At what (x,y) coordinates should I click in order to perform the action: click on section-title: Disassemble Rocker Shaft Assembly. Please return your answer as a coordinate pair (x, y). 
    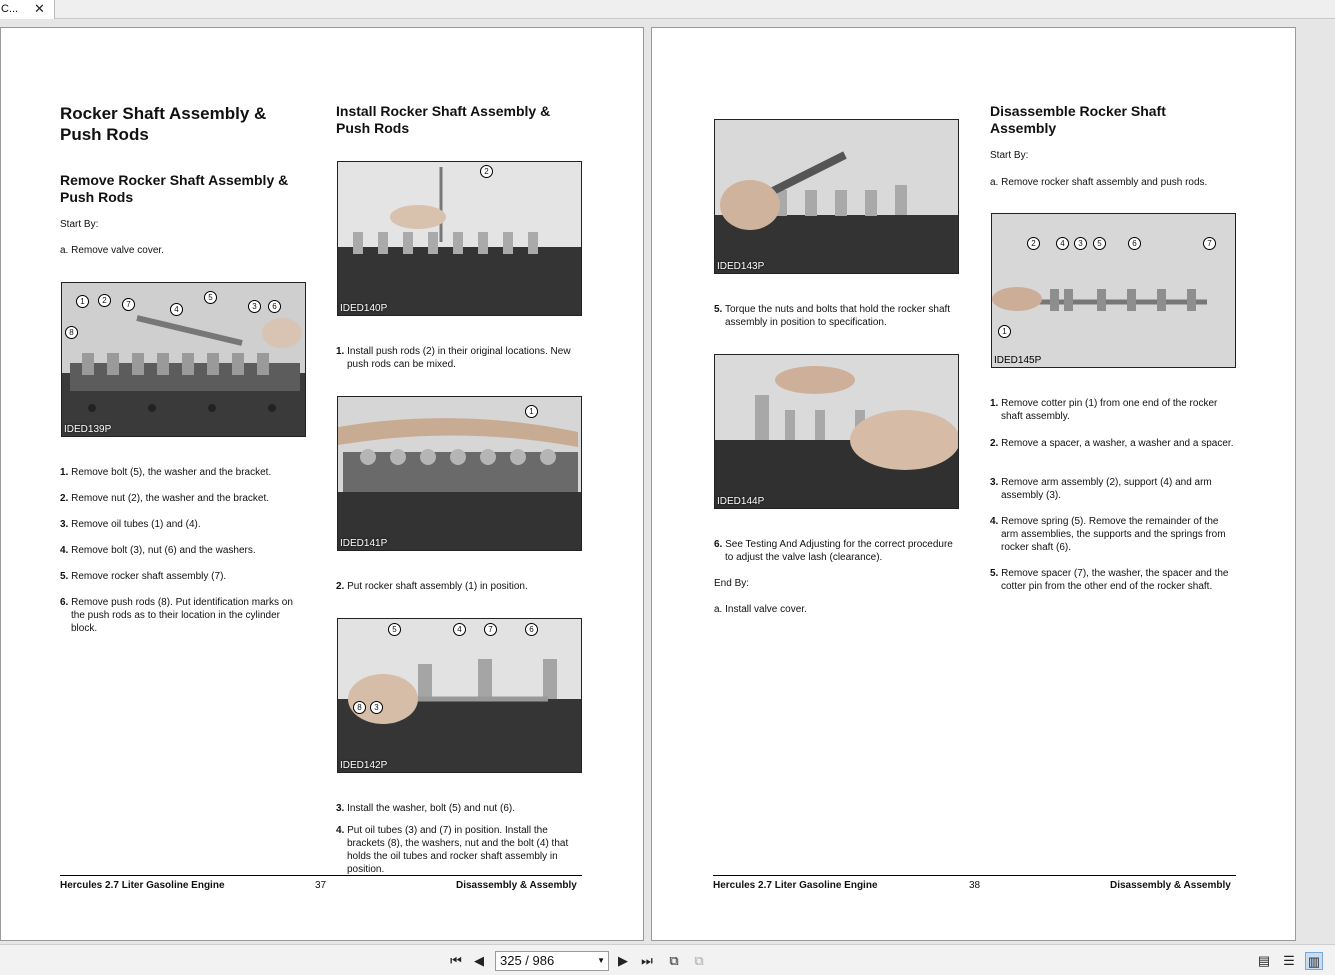
    Looking at the image, I should click on (1078, 119).